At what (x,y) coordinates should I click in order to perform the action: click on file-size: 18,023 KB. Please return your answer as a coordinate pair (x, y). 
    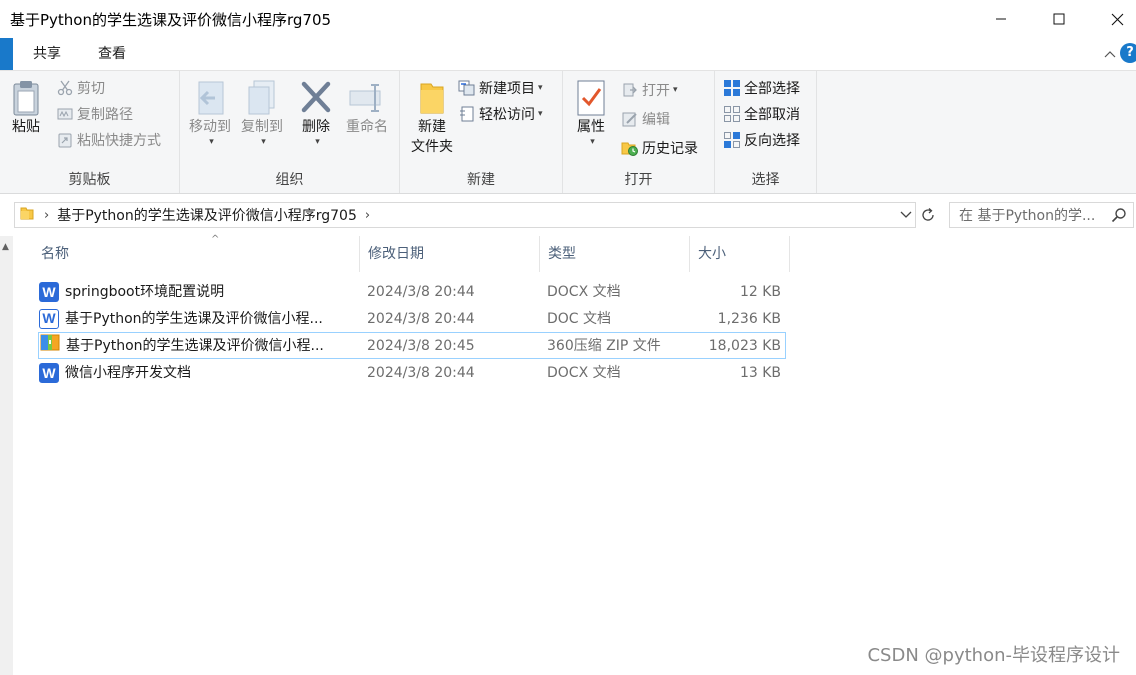
    Looking at the image, I should click on (744, 346).